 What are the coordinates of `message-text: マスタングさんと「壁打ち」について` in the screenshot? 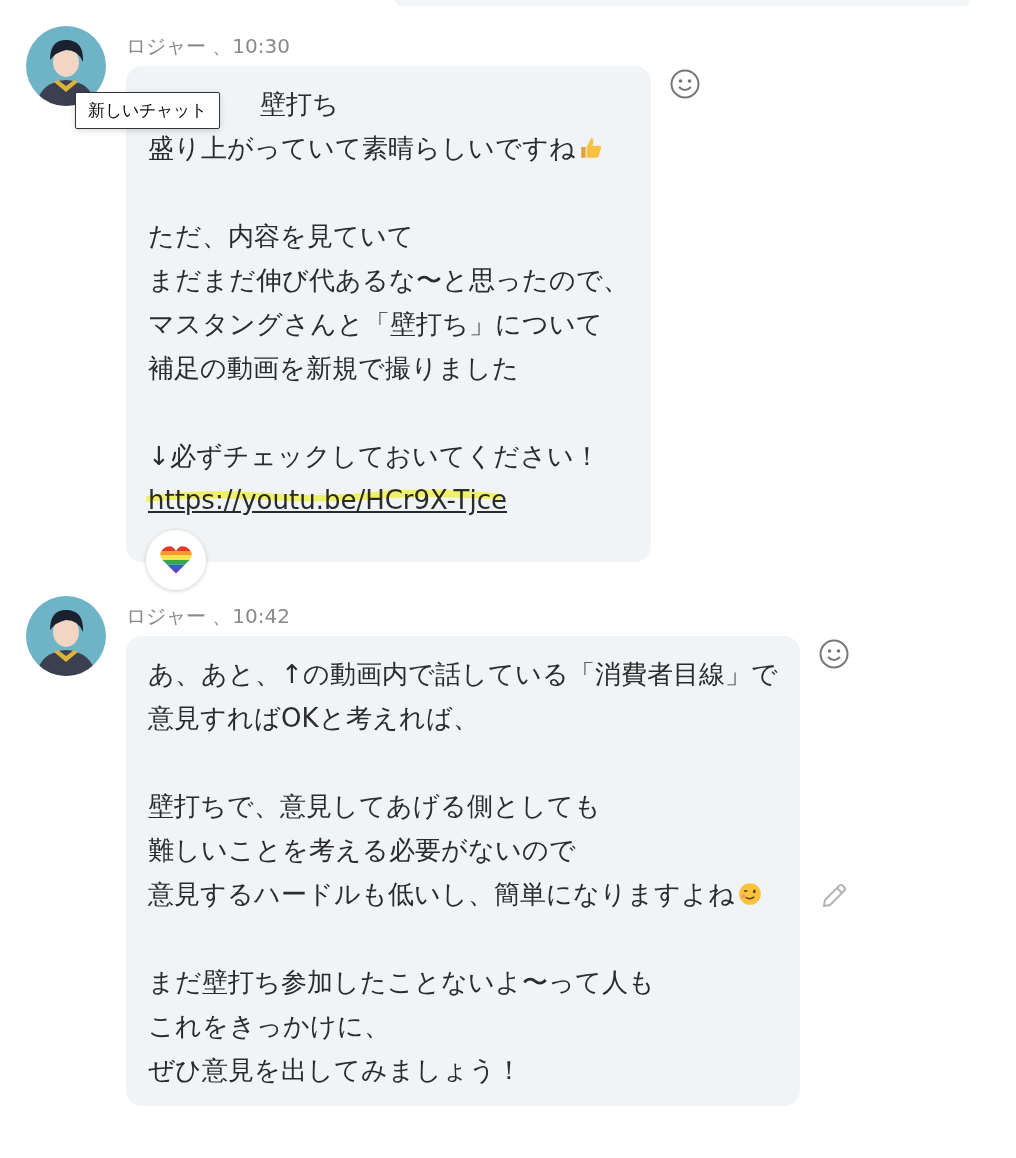 It's located at (375, 324).